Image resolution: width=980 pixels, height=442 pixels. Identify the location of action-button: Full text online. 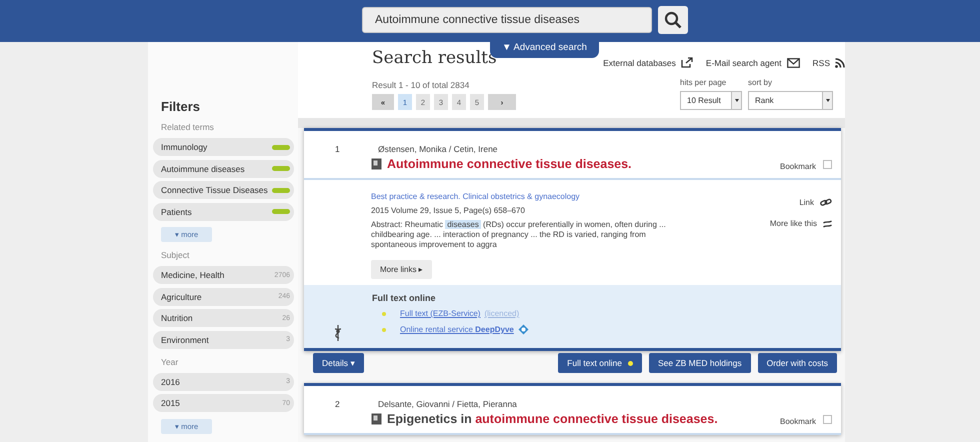
(600, 363).